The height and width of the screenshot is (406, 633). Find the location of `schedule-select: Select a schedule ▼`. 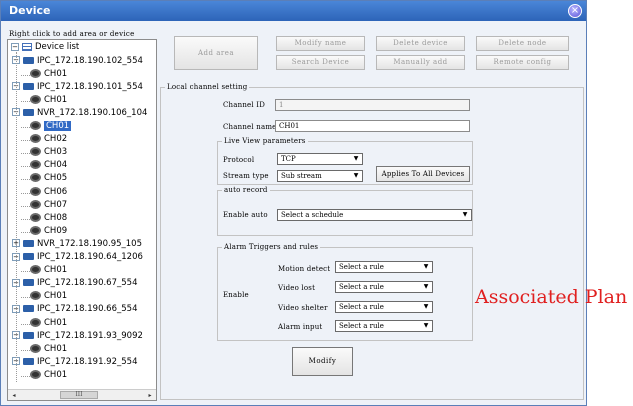

schedule-select: Select a schedule ▼ is located at coordinates (374, 215).